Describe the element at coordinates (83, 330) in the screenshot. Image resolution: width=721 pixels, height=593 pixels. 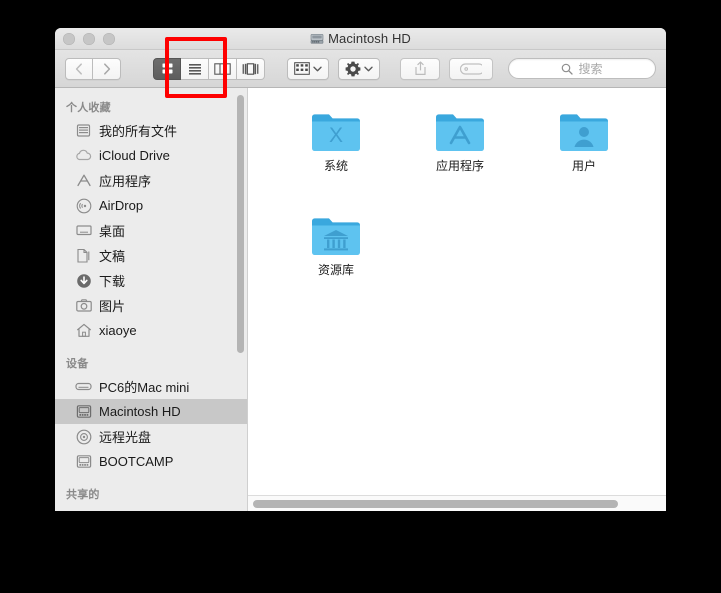
I see `home-icon` at that location.